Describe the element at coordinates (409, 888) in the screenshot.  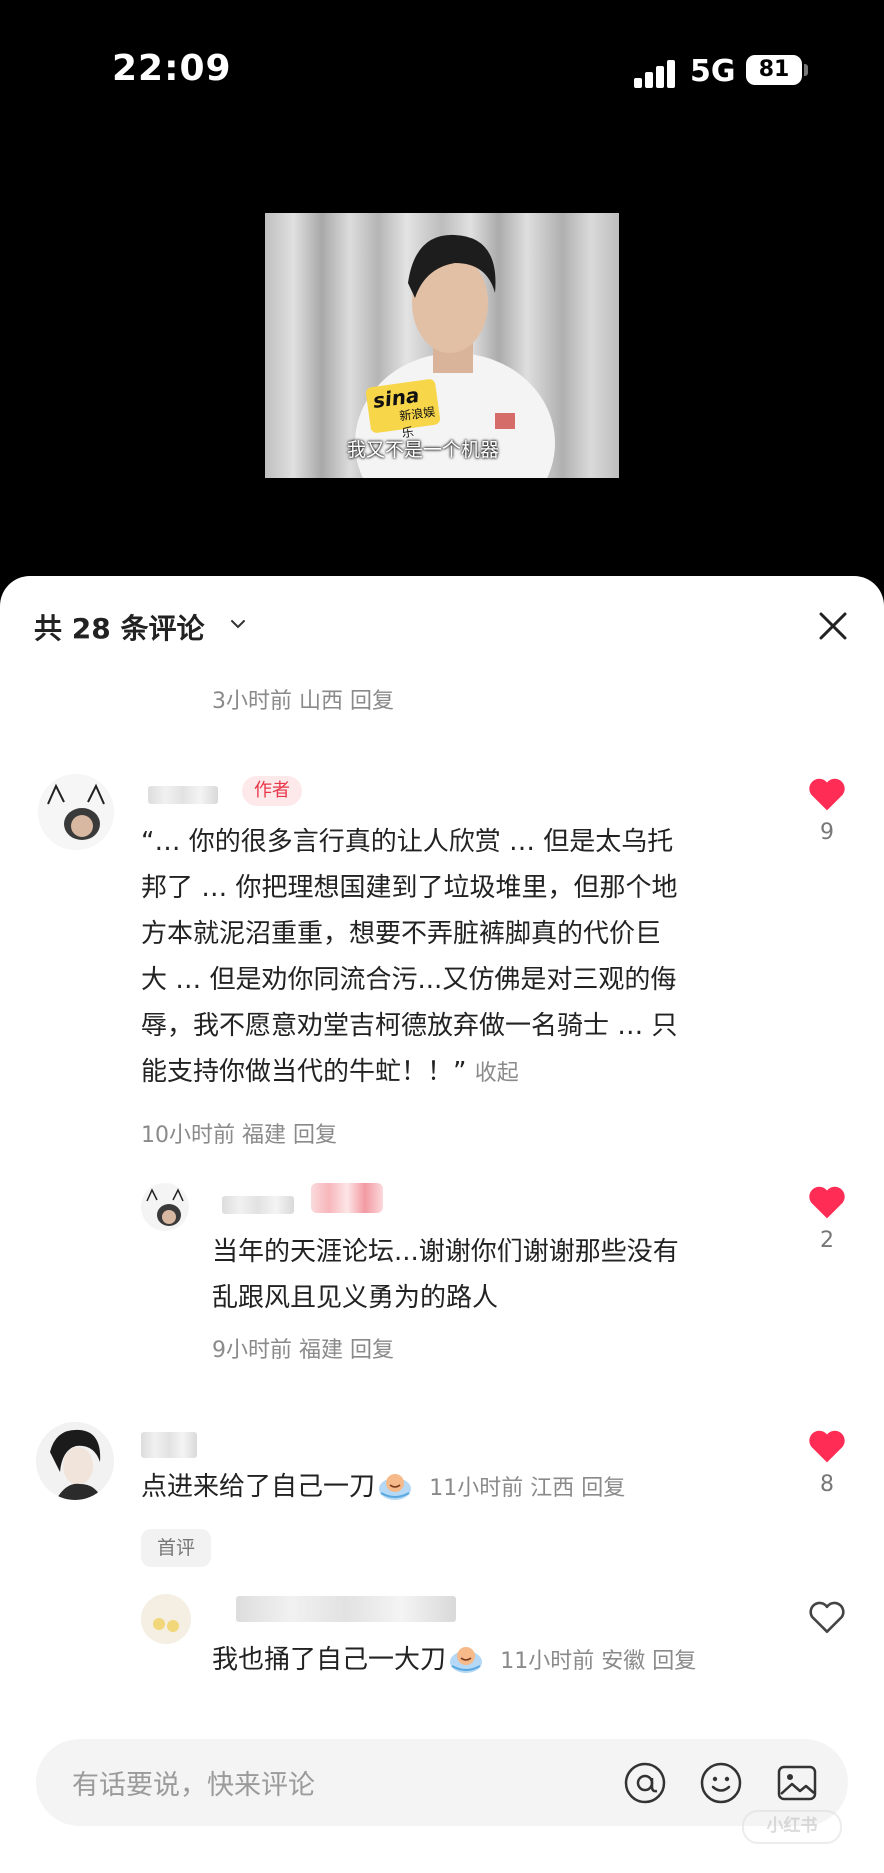
I see `comment-line: 邦了 … 你把理想国建到了垃圾堆里，但那个地` at that location.